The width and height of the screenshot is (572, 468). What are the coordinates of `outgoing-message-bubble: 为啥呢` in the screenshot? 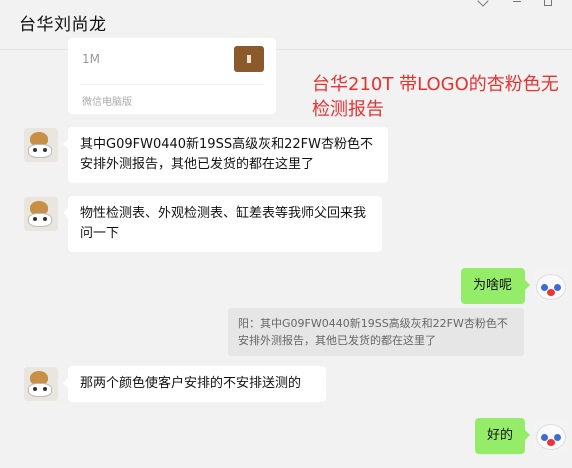 It's located at (495, 286).